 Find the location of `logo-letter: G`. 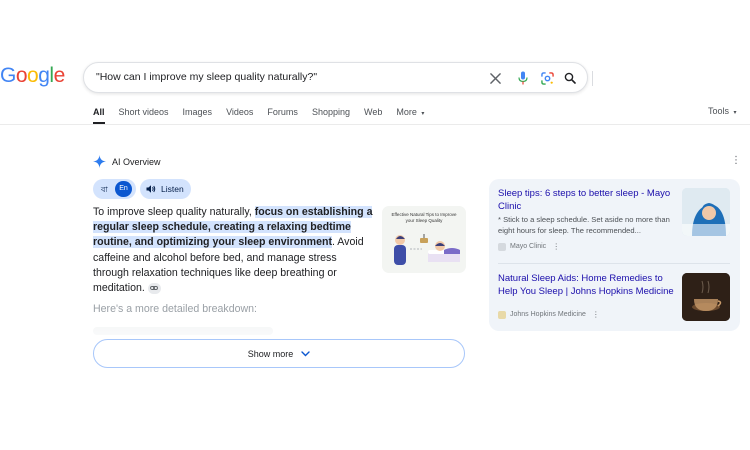

logo-letter: G is located at coordinates (8, 75).